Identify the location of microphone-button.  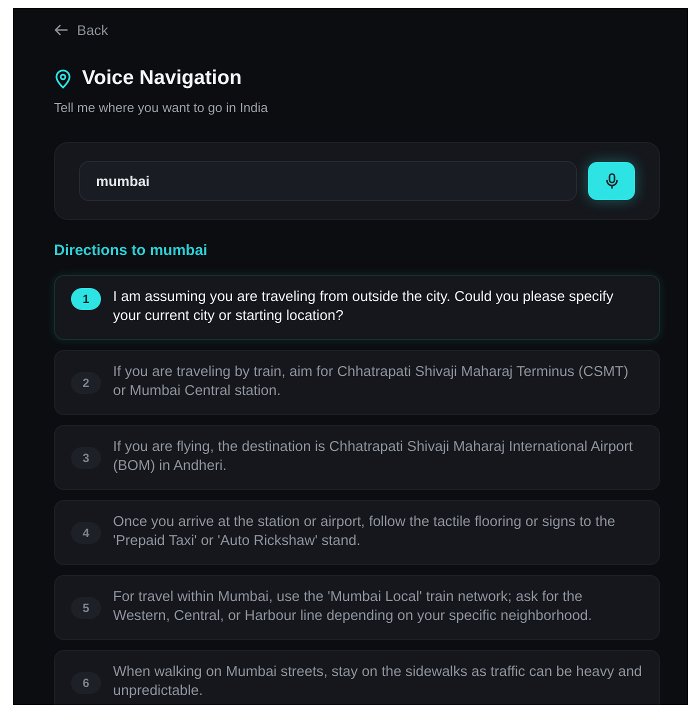
(611, 181).